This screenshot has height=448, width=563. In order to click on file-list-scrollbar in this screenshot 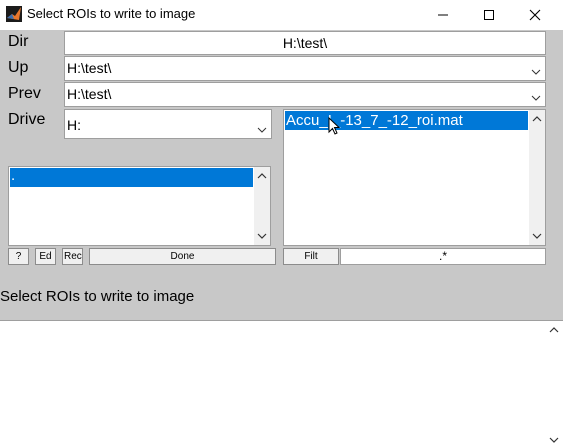, I will do `click(537, 177)`.